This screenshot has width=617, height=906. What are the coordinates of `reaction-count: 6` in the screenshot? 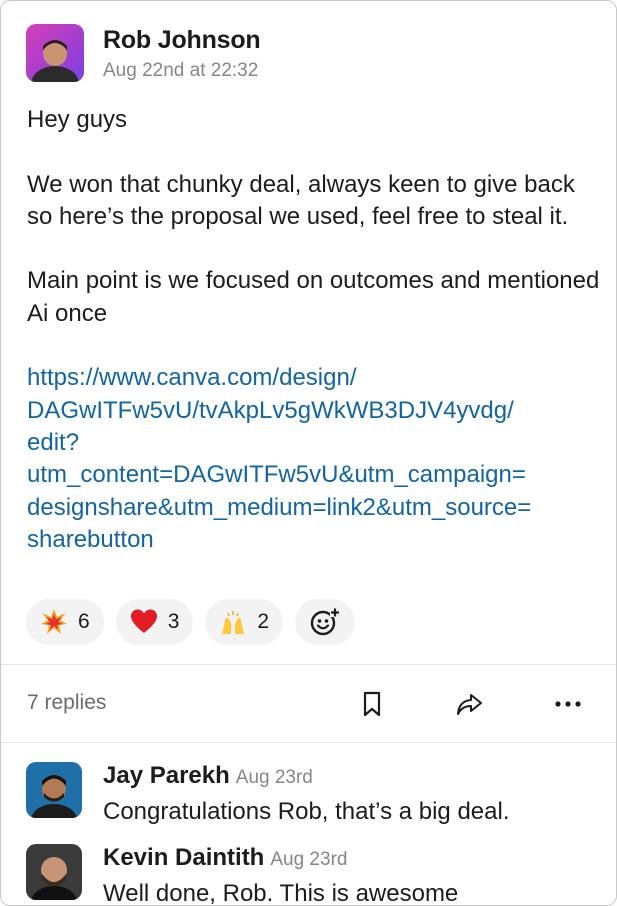 It's located at (84, 621).